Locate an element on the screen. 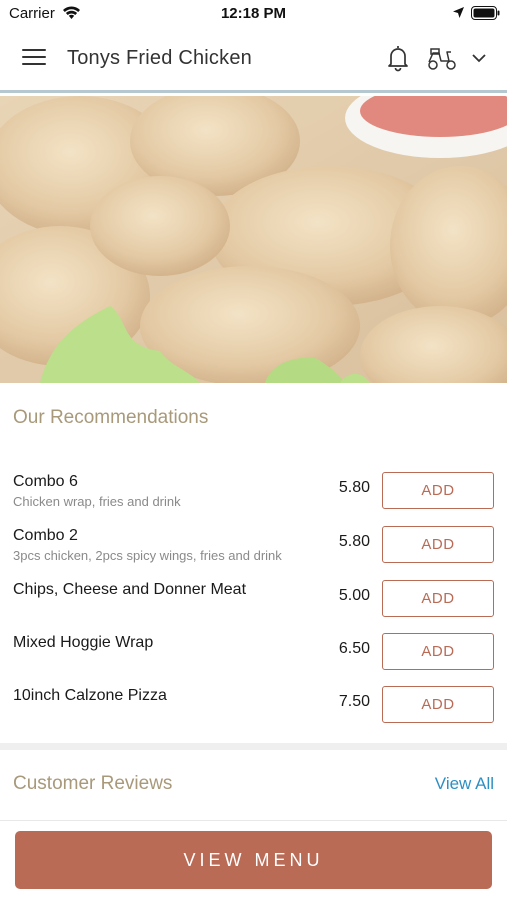  item-name: Chips, Cheese and Donner Meat is located at coordinates (130, 589).